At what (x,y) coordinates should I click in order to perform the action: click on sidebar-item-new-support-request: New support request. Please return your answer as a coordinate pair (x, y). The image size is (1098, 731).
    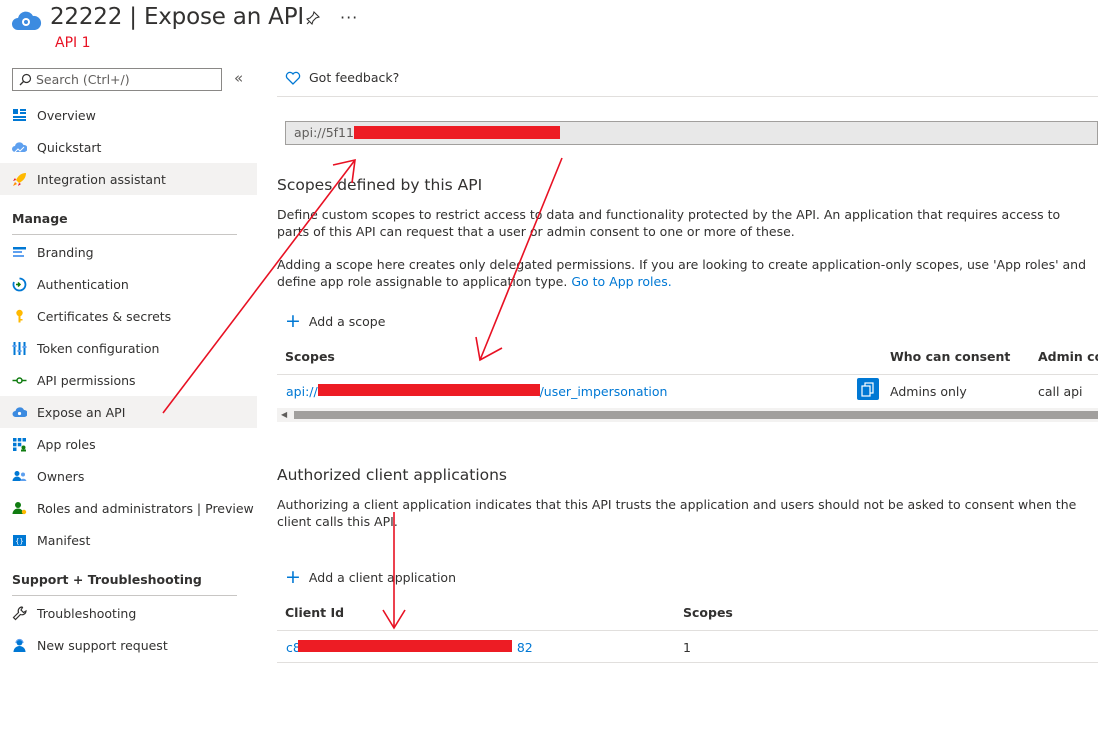
    Looking at the image, I should click on (128, 645).